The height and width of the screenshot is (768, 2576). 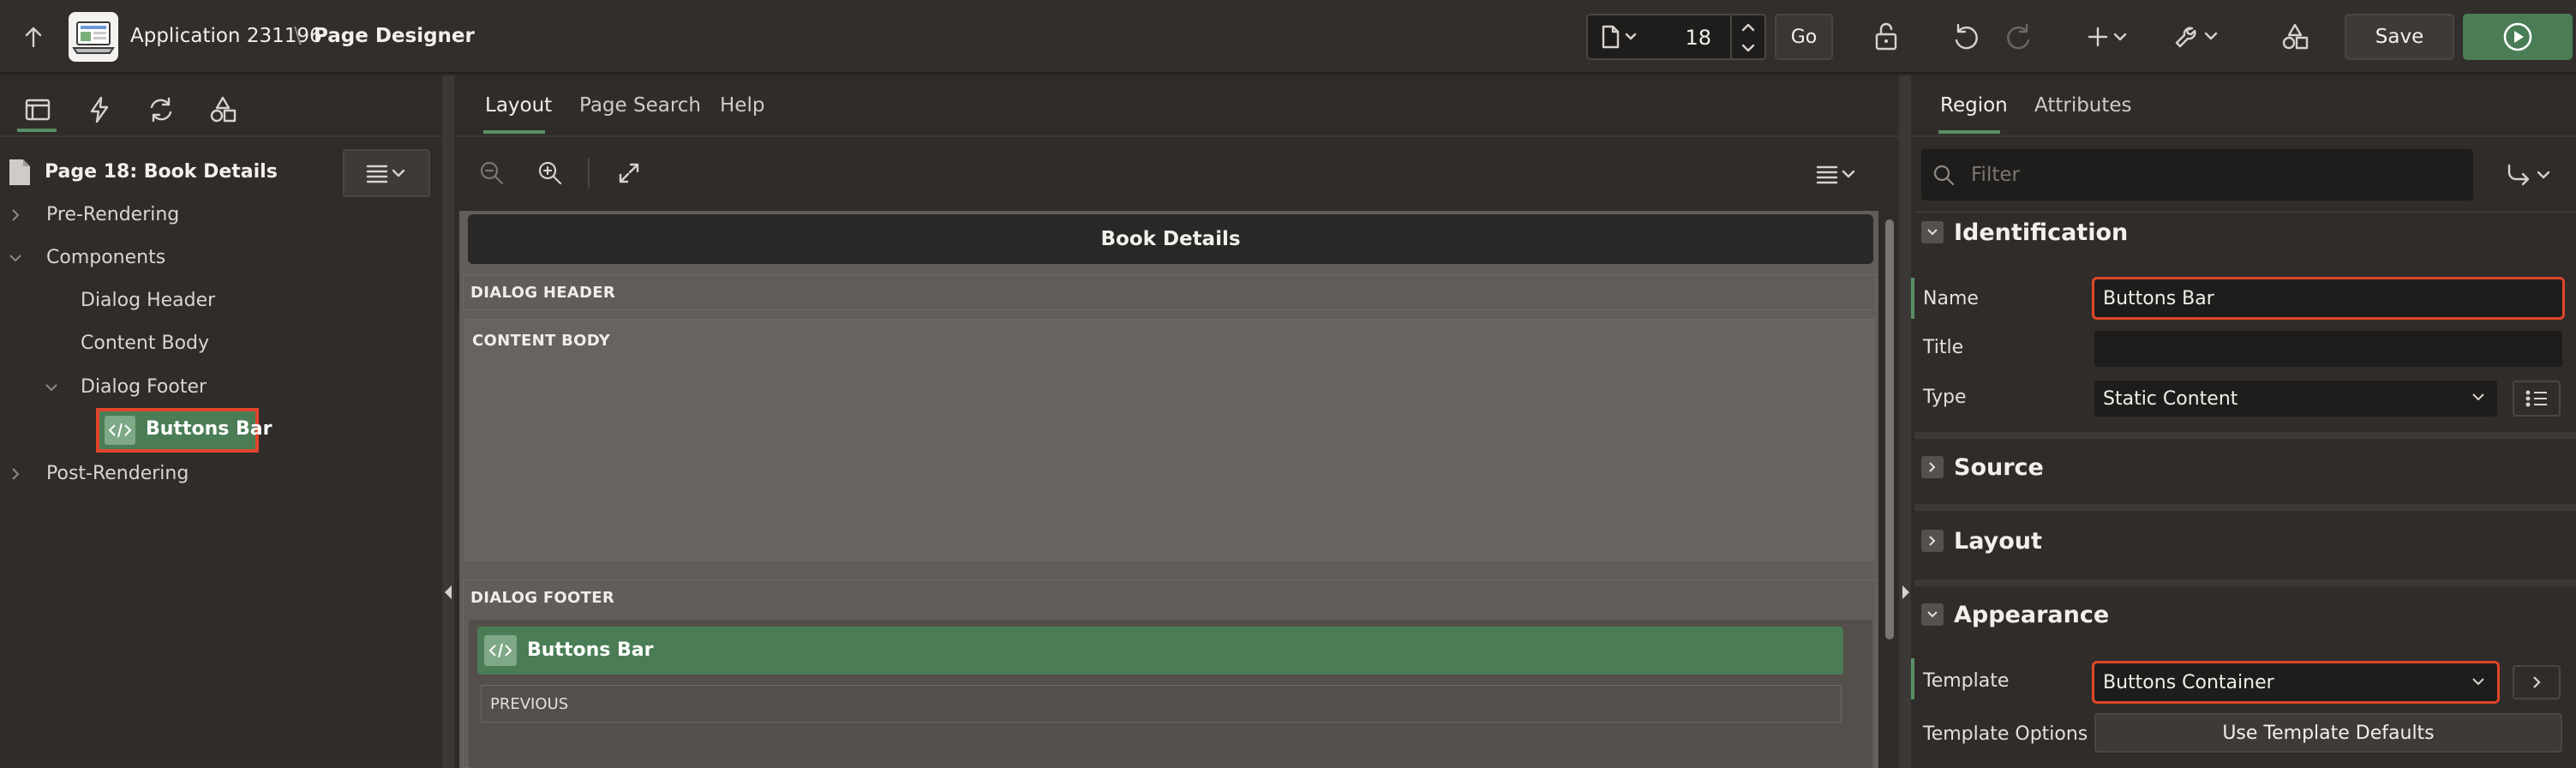 I want to click on unlock-icon, so click(x=1887, y=37).